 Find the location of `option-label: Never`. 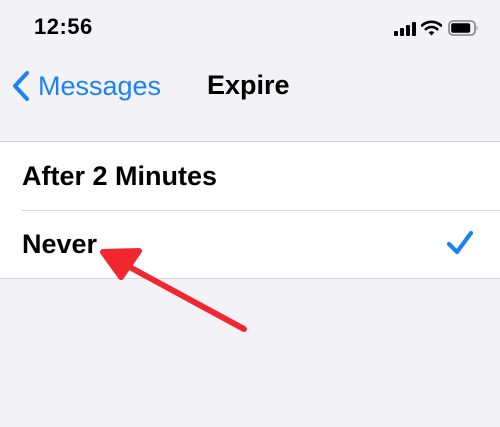

option-label: Never is located at coordinates (60, 243).